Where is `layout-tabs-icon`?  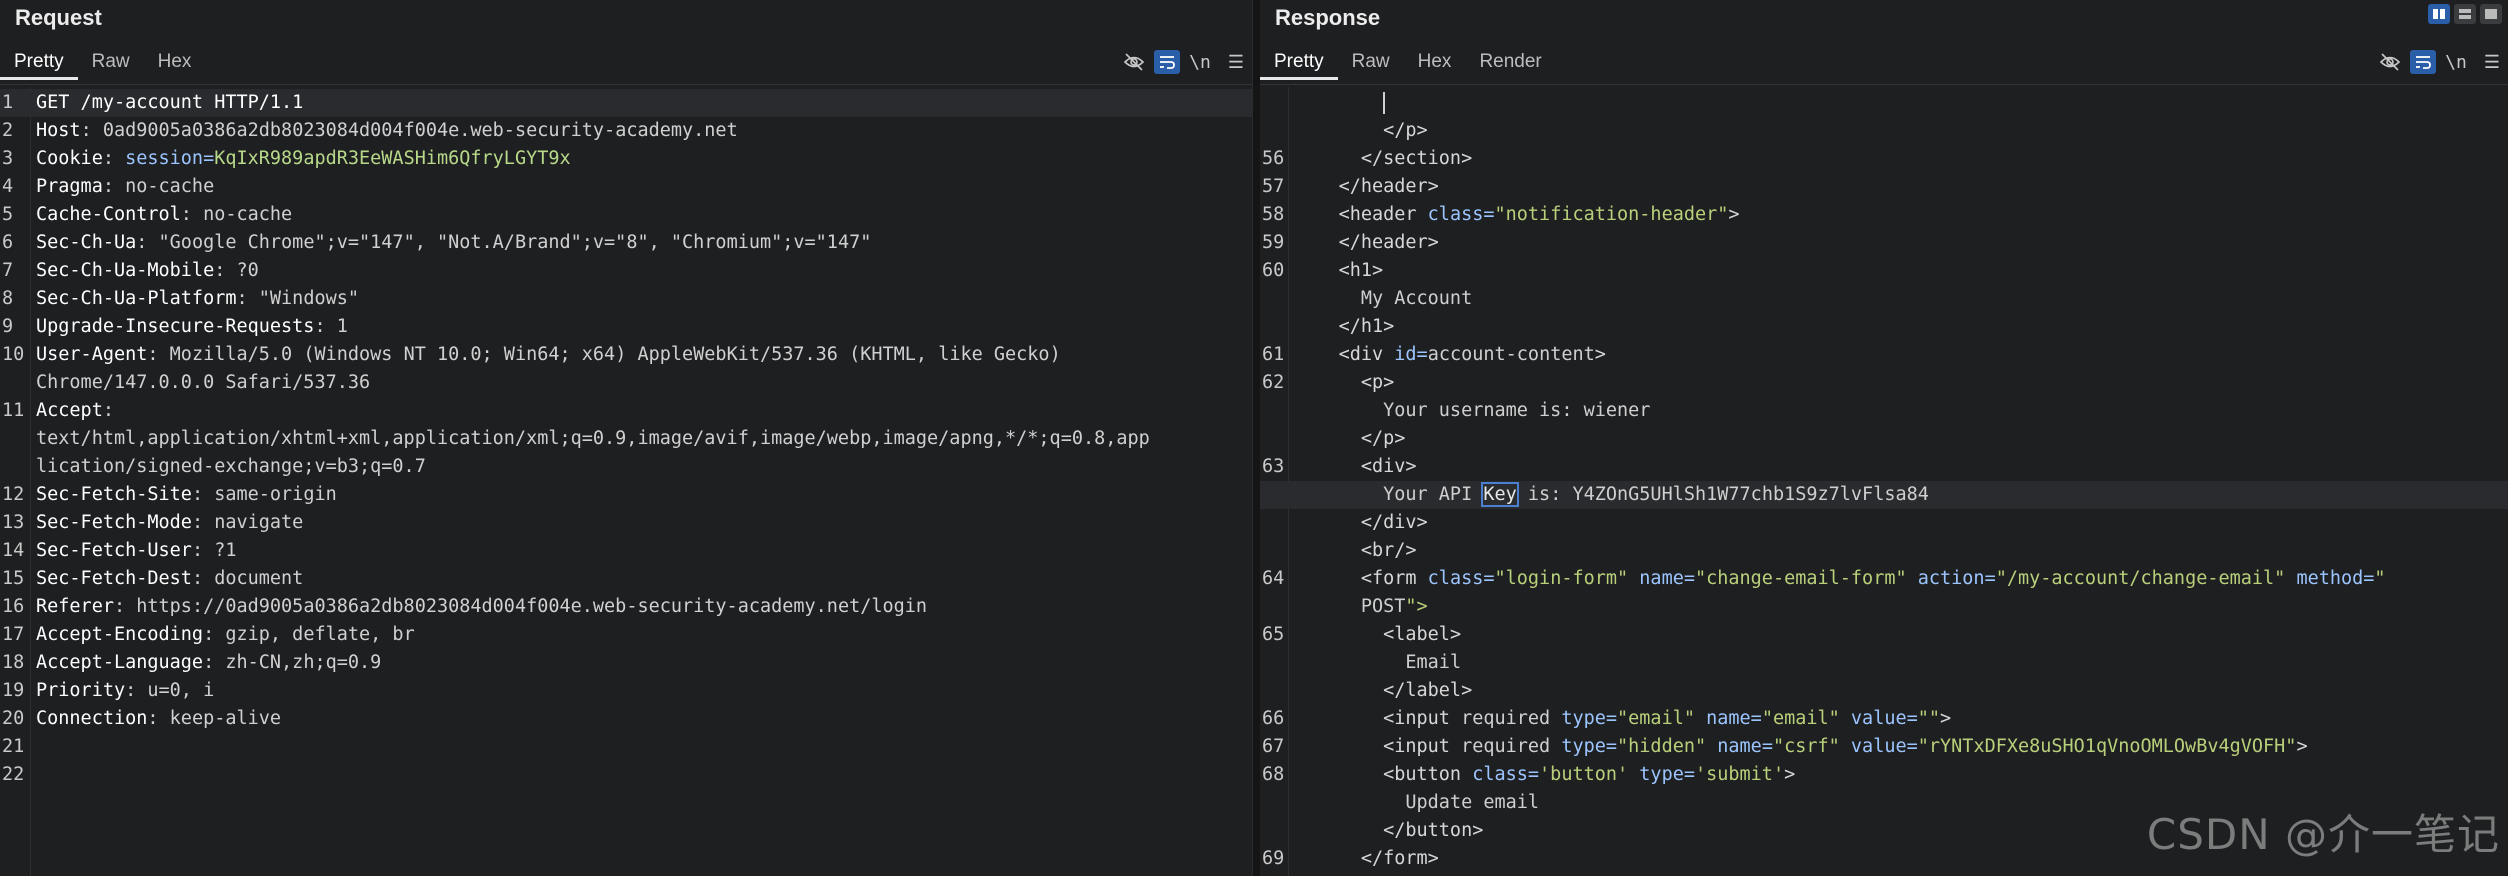
layout-tabs-icon is located at coordinates (2491, 14).